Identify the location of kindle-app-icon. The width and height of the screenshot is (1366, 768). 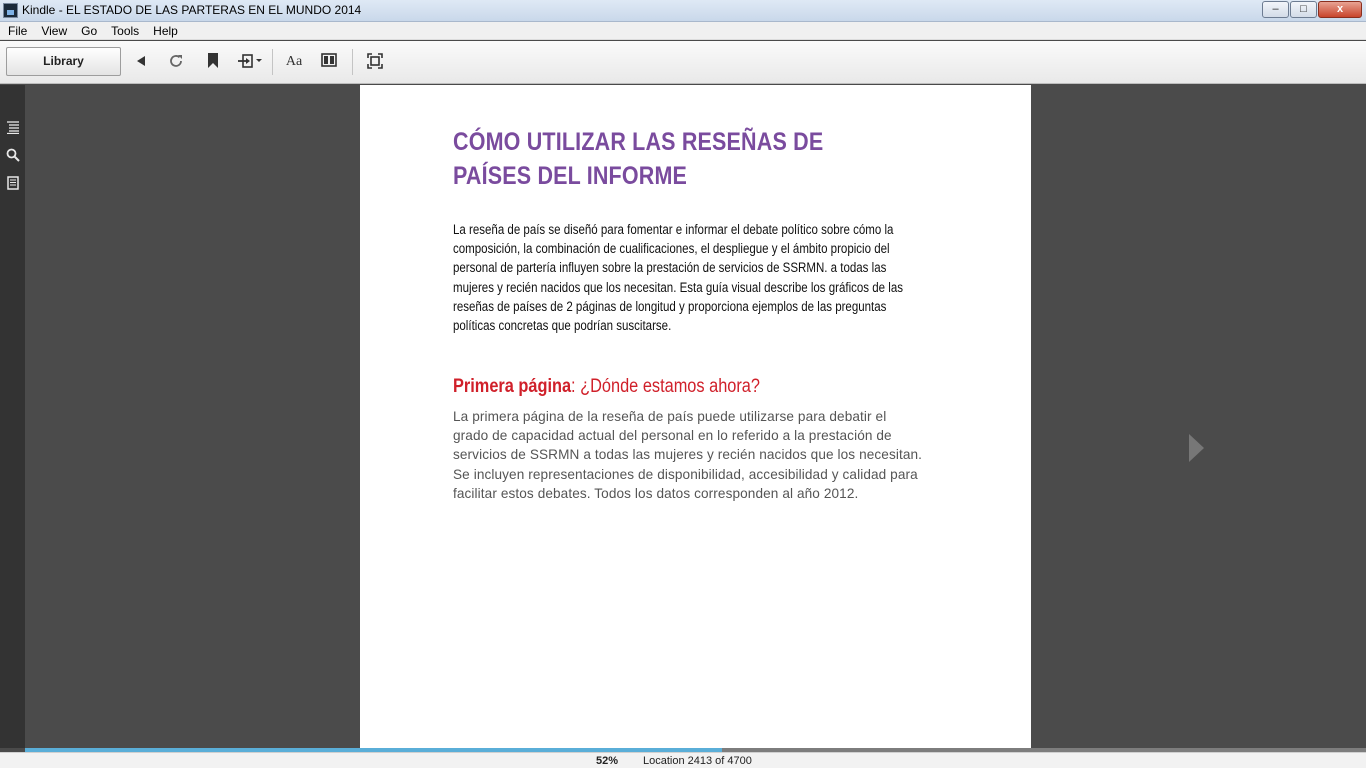
(10, 10).